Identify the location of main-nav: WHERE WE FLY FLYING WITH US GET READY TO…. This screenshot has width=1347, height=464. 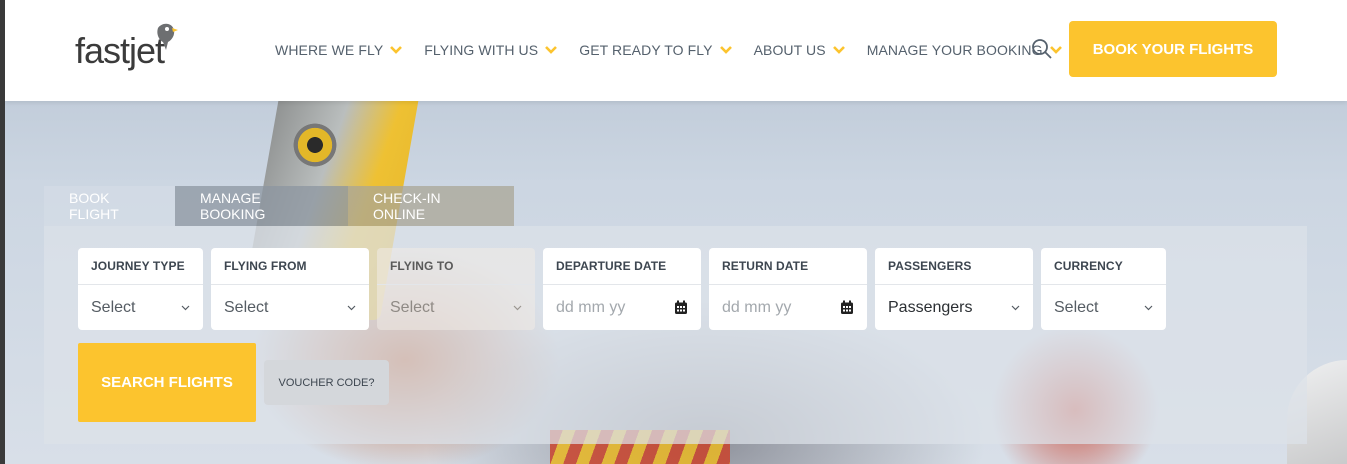
(679, 50).